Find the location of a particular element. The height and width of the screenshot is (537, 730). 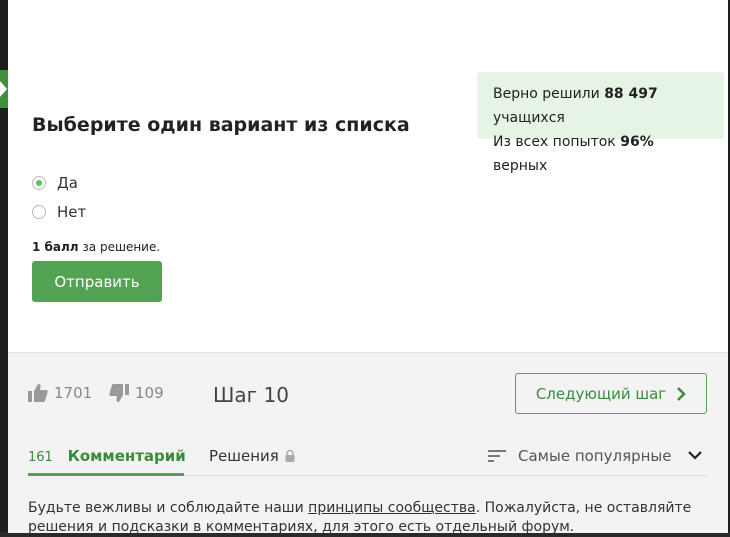

active-tab-underline is located at coordinates (106, 474).